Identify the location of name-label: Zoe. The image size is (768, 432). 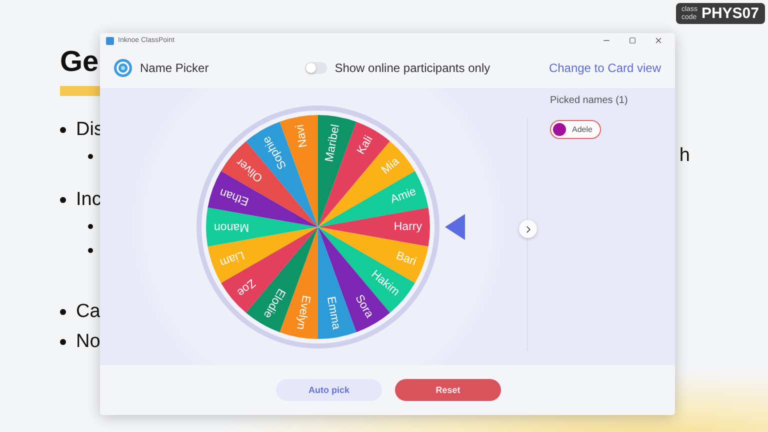
(246, 287).